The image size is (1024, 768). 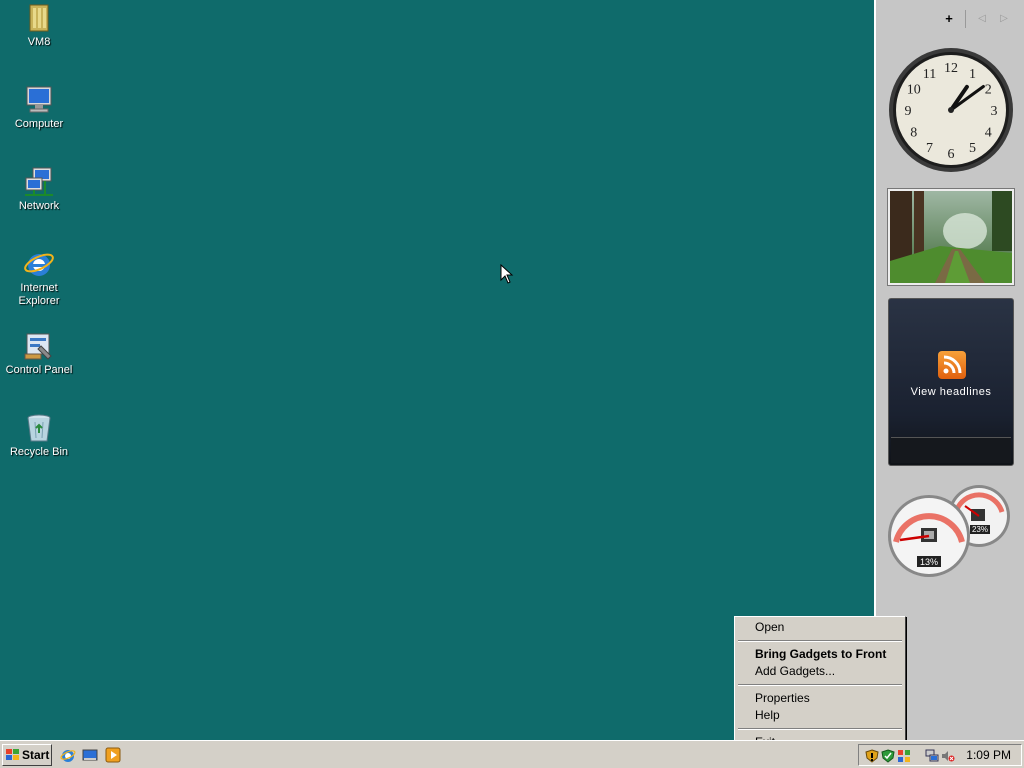 I want to click on desktop-icon-network: Network, so click(x=39, y=189).